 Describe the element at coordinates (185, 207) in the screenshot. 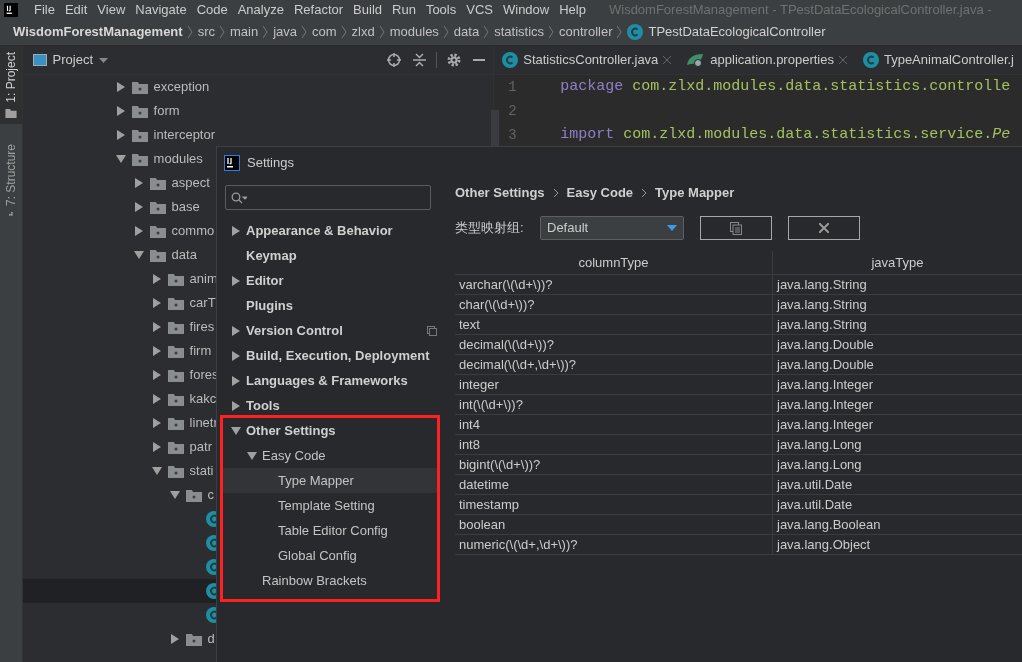

I see `tree-item: base` at that location.